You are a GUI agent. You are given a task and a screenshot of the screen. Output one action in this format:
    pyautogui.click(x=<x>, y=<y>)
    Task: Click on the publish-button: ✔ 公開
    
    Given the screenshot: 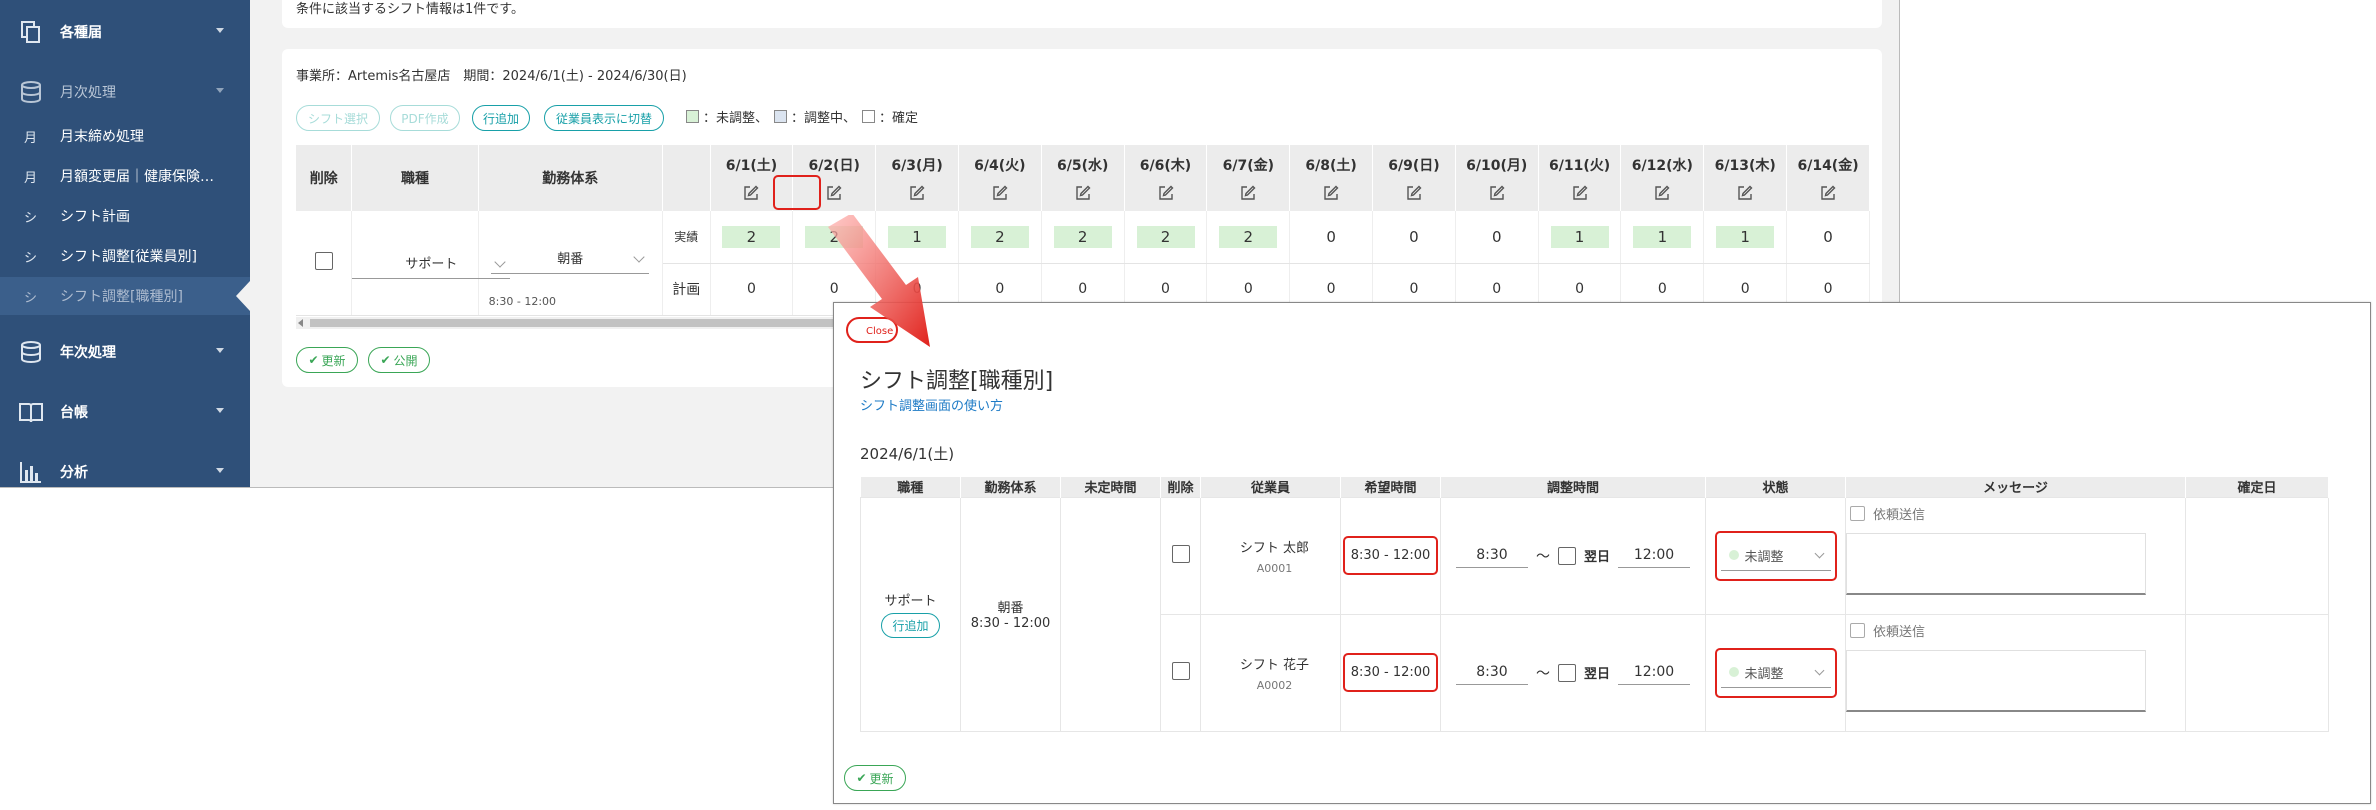 What is the action you would take?
    pyautogui.click(x=399, y=360)
    